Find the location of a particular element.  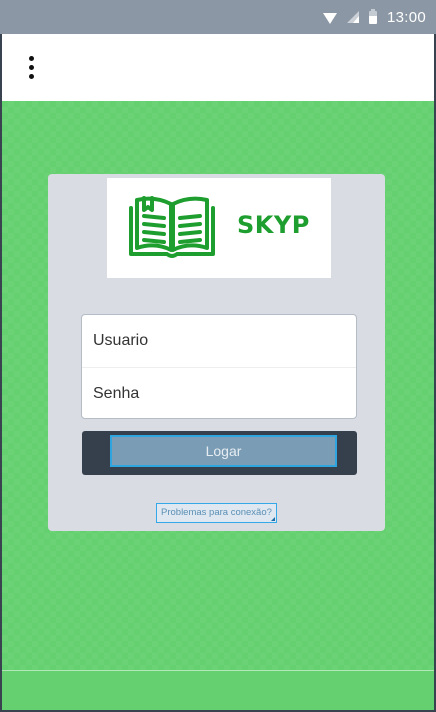

username-field is located at coordinates (219, 341).